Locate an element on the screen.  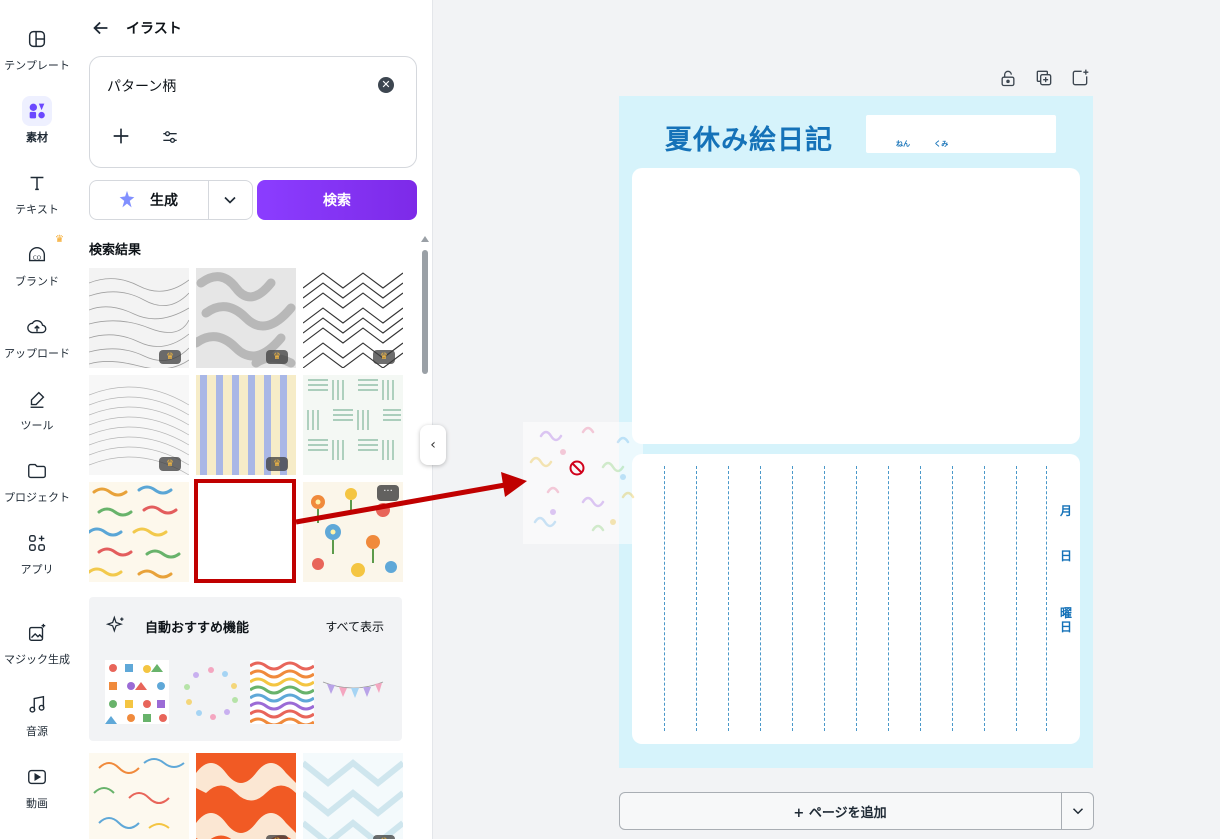
rail-item-projects: プロジェクト is located at coordinates (37, 481).